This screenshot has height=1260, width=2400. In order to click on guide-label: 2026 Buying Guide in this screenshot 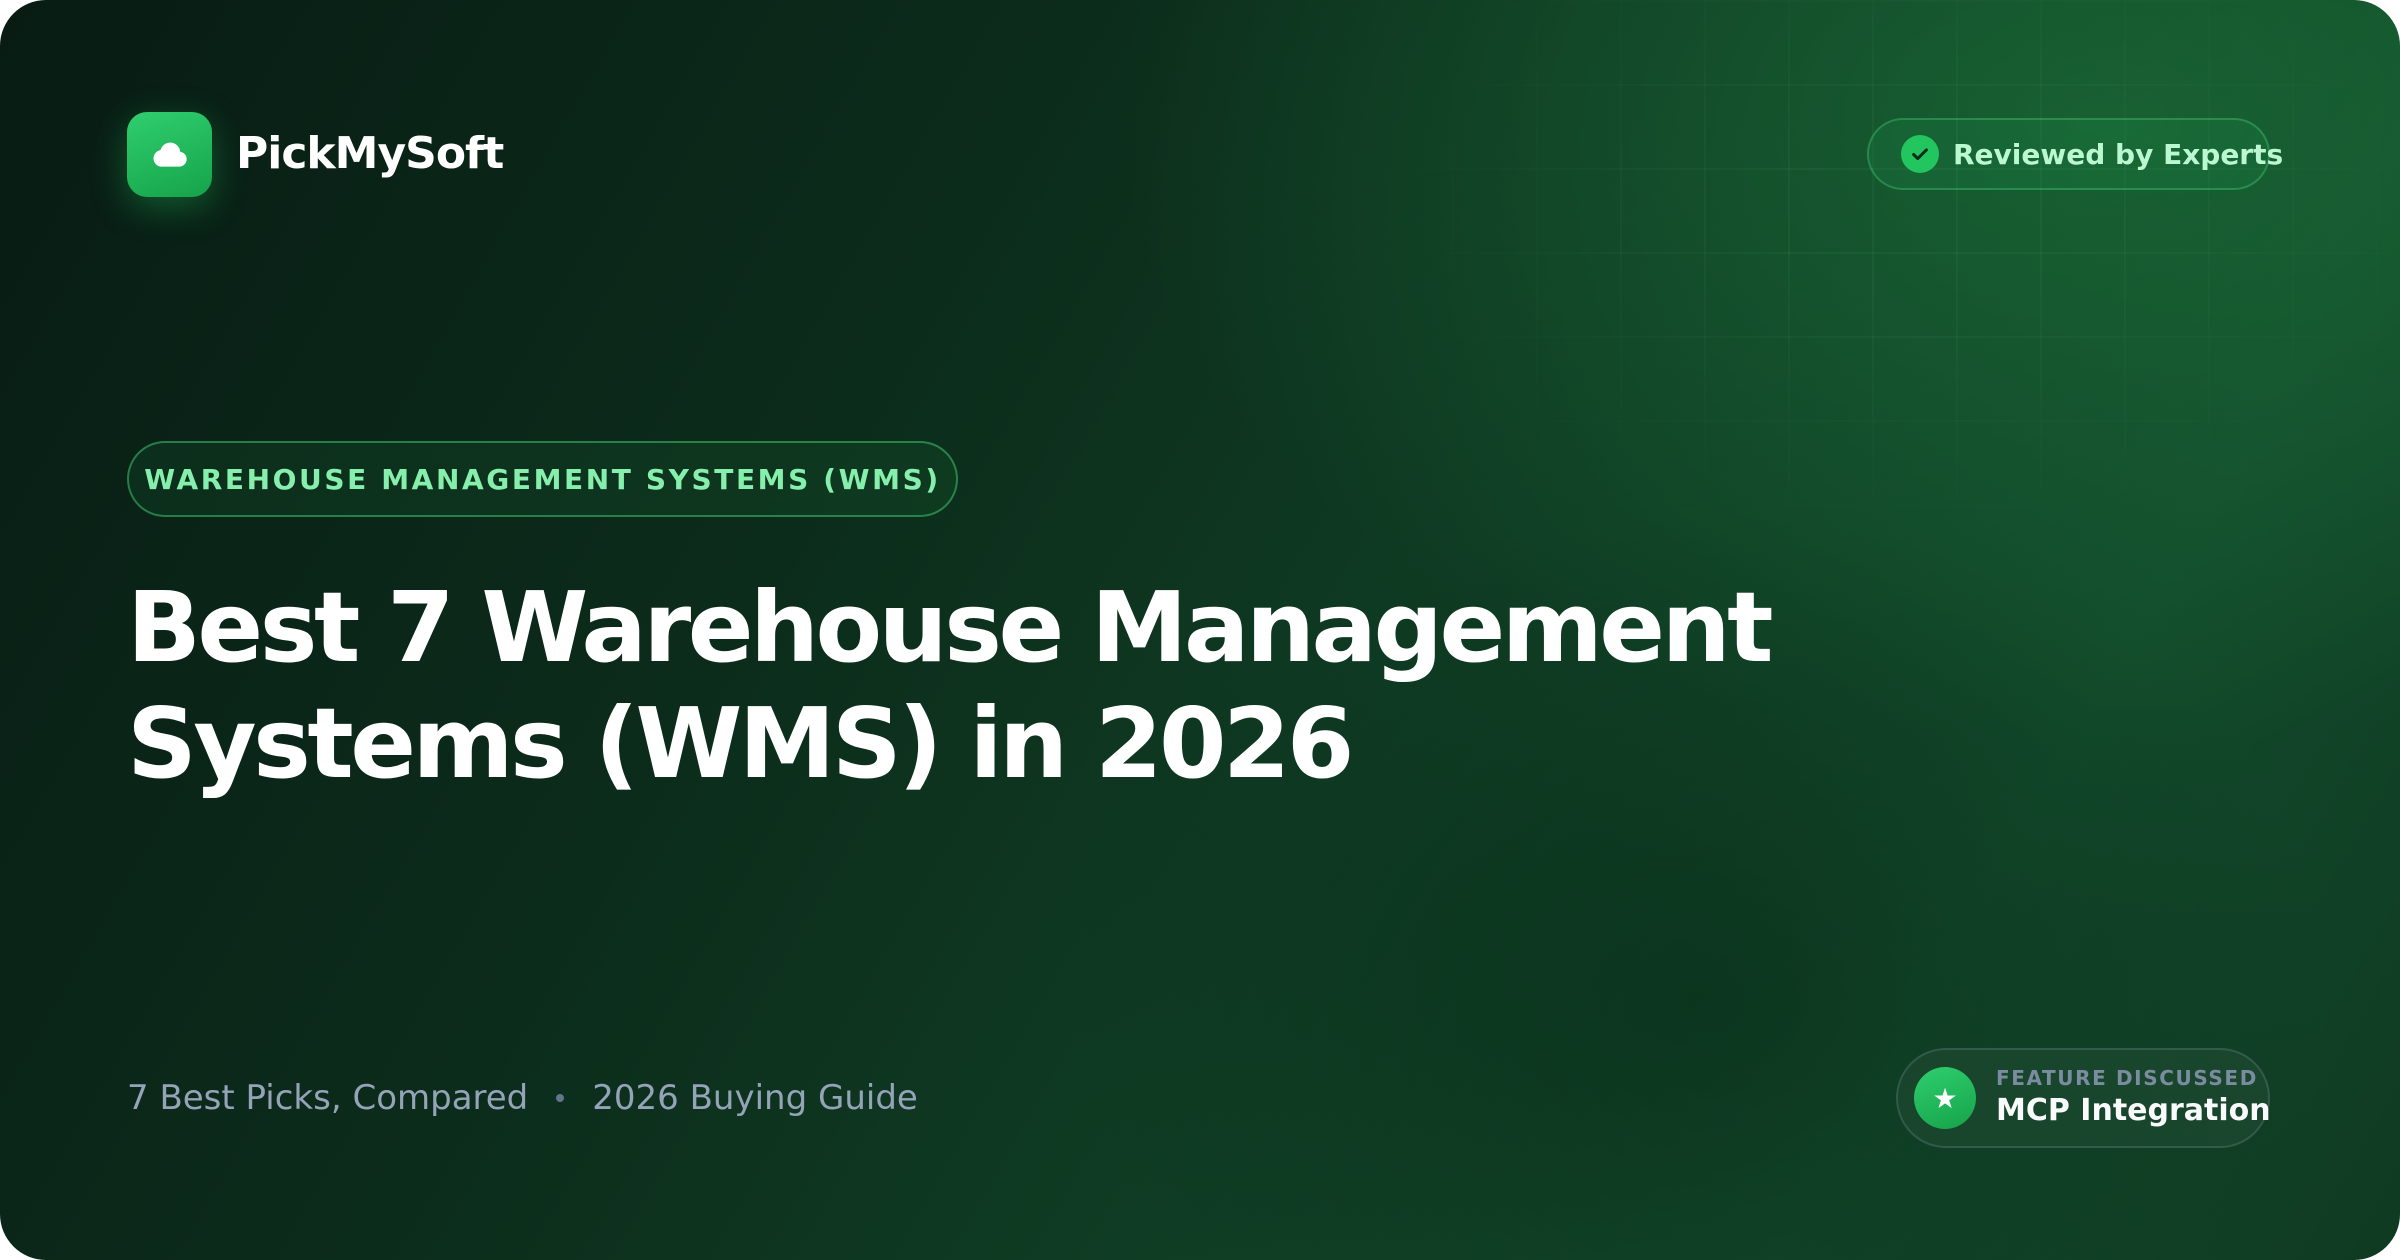, I will do `click(755, 1098)`.